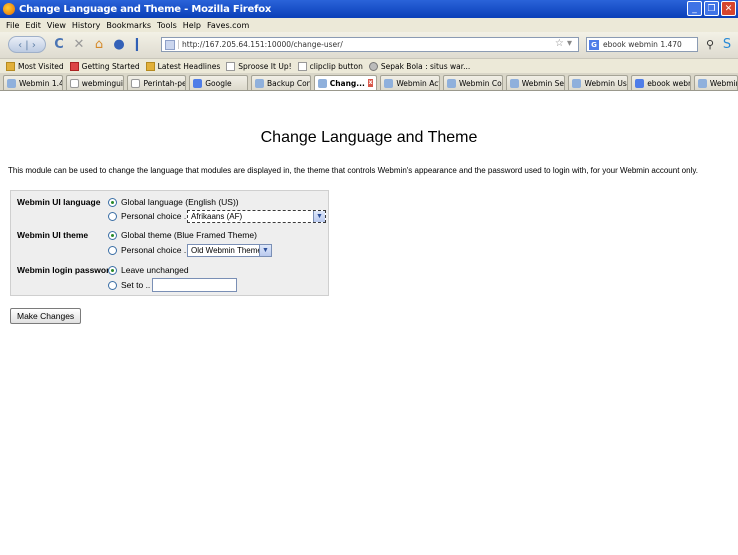  Describe the element at coordinates (128, 25) in the screenshot. I see `menu-bookmarks: Bookmarks` at that location.